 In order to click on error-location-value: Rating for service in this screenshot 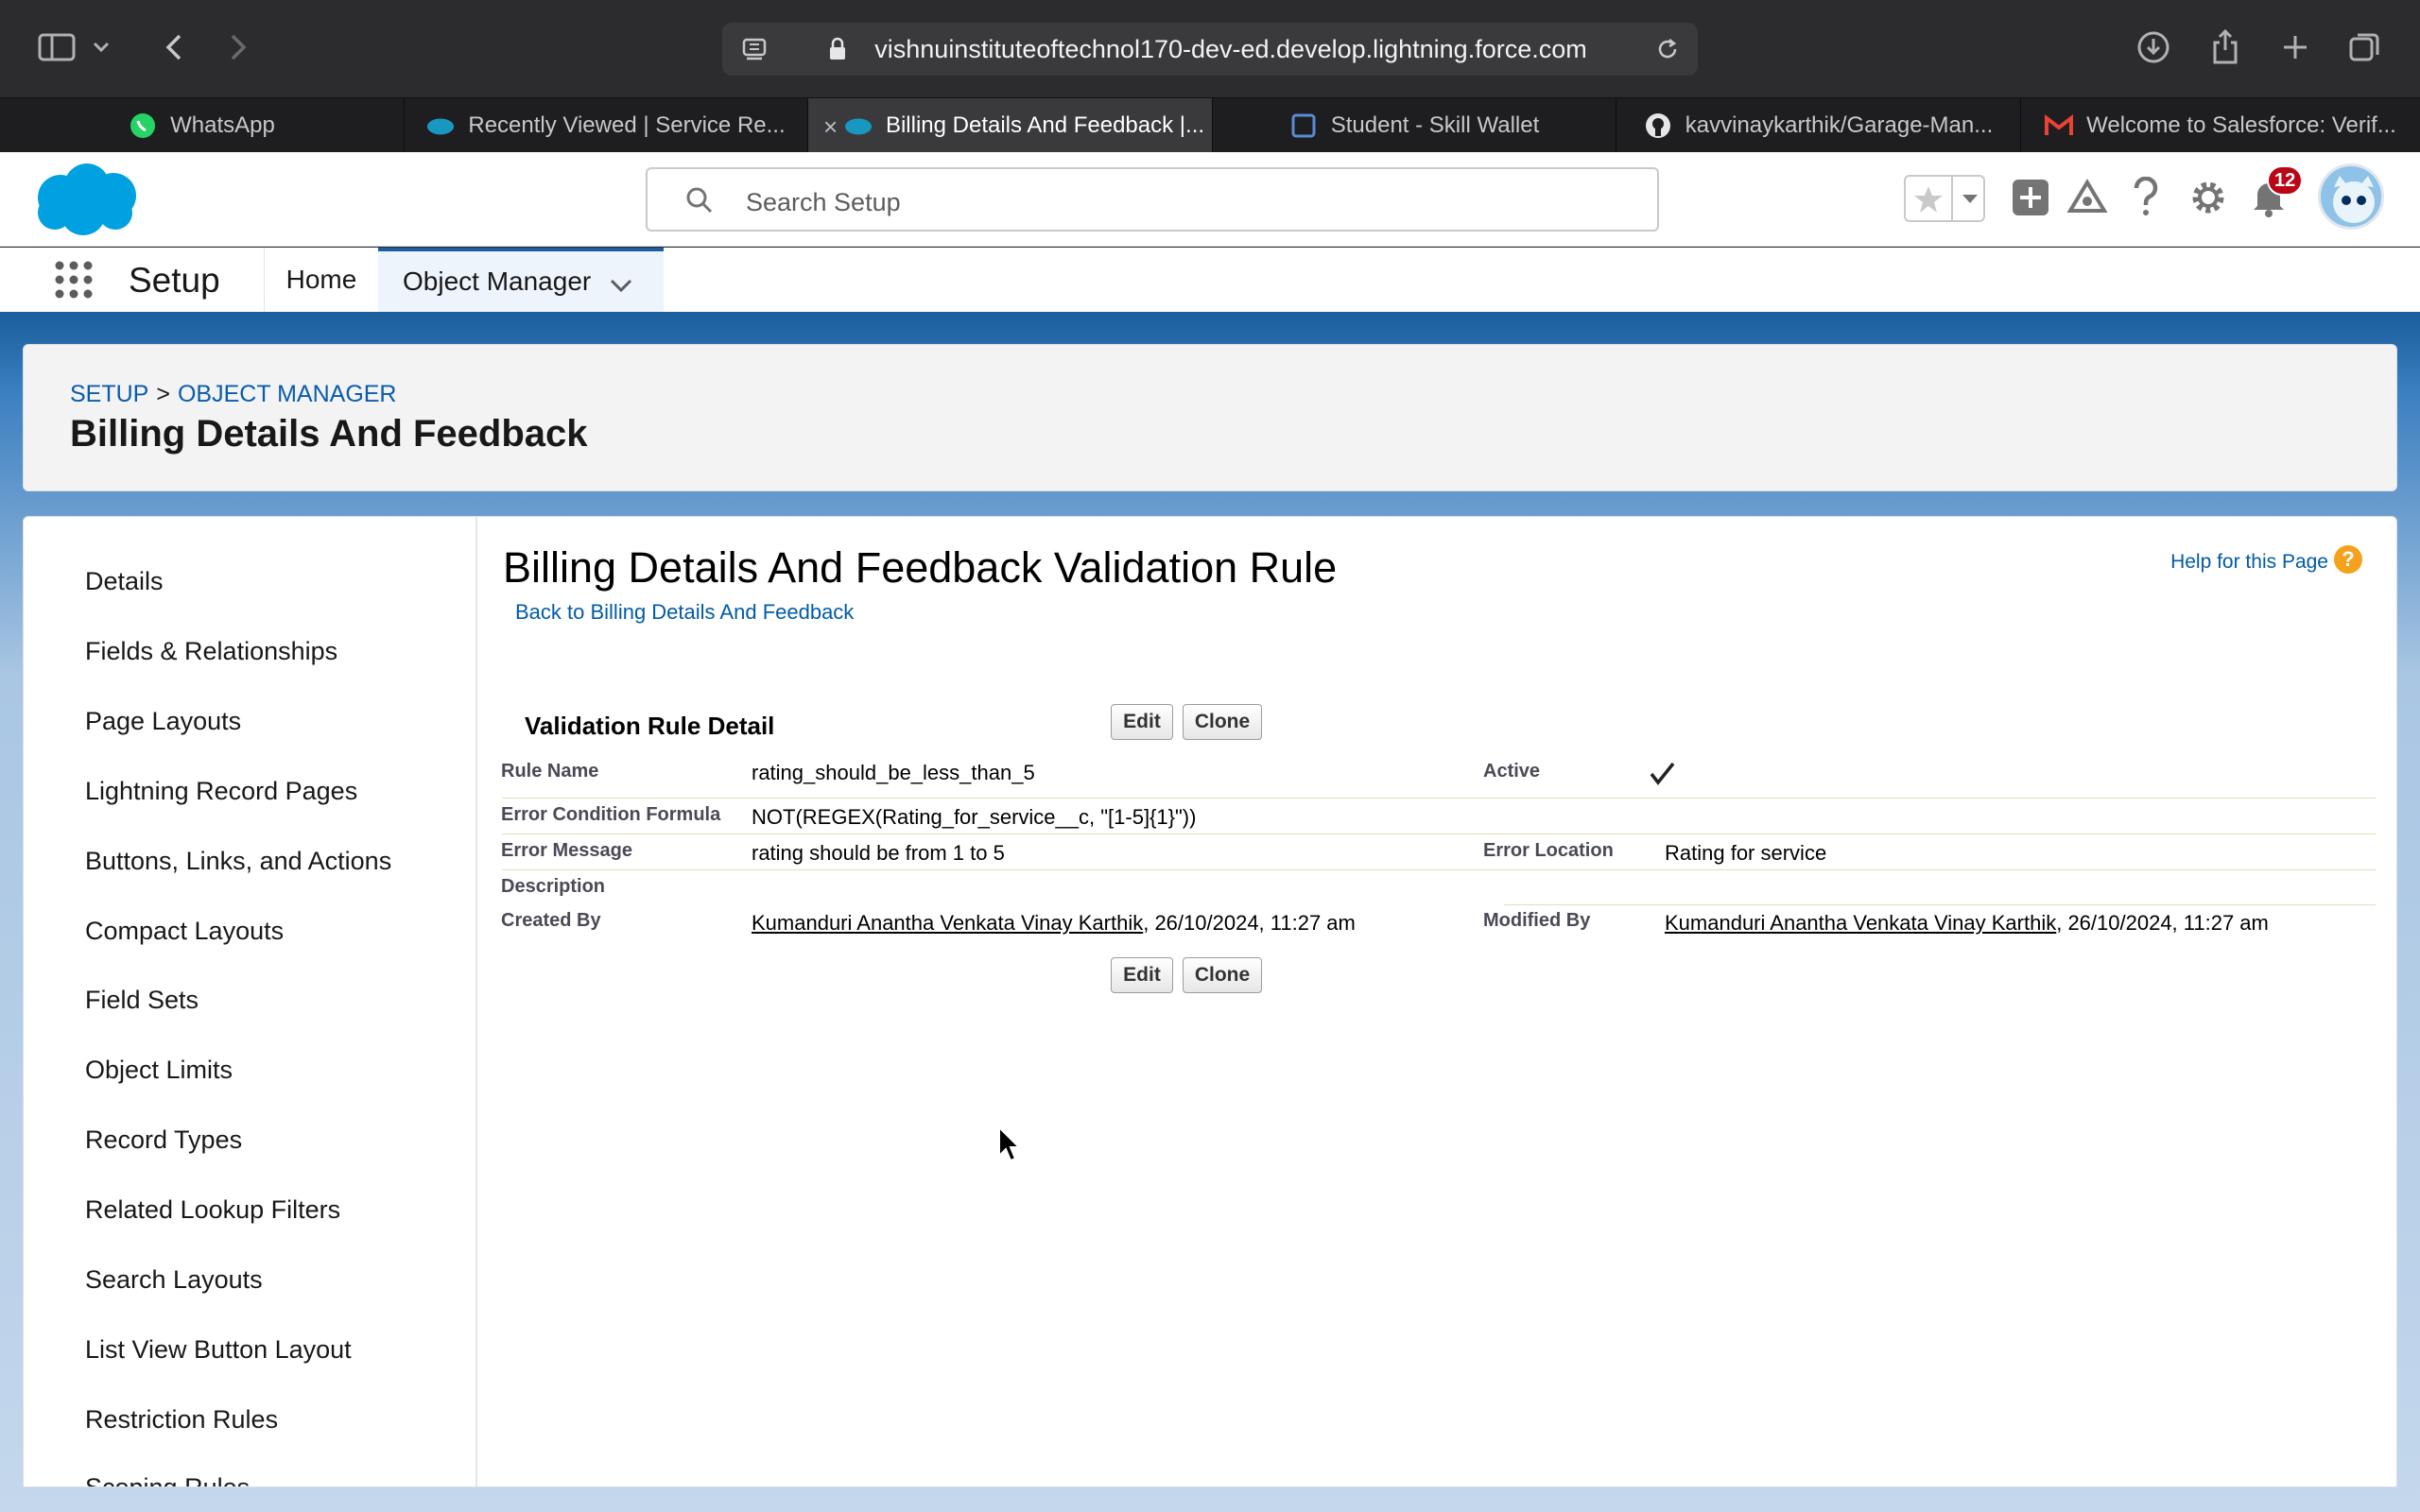, I will do `click(1746, 853)`.